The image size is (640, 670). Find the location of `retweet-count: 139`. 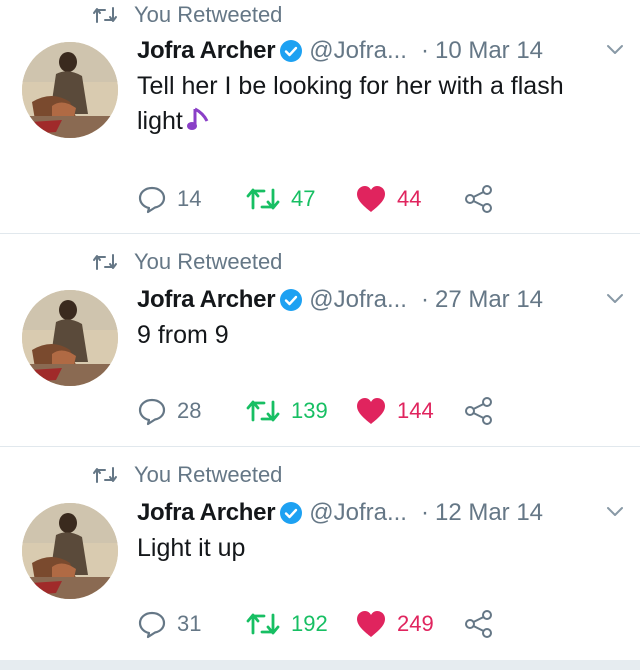

retweet-count: 139 is located at coordinates (309, 410).